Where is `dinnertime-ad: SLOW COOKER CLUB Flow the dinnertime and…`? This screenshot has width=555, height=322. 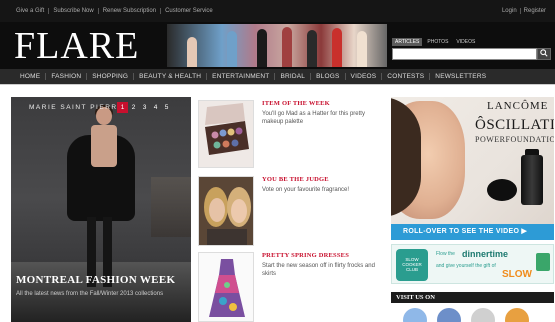
dinnertime-ad: SLOW COOKER CLUB Flow the dinnertime and… is located at coordinates (472, 264).